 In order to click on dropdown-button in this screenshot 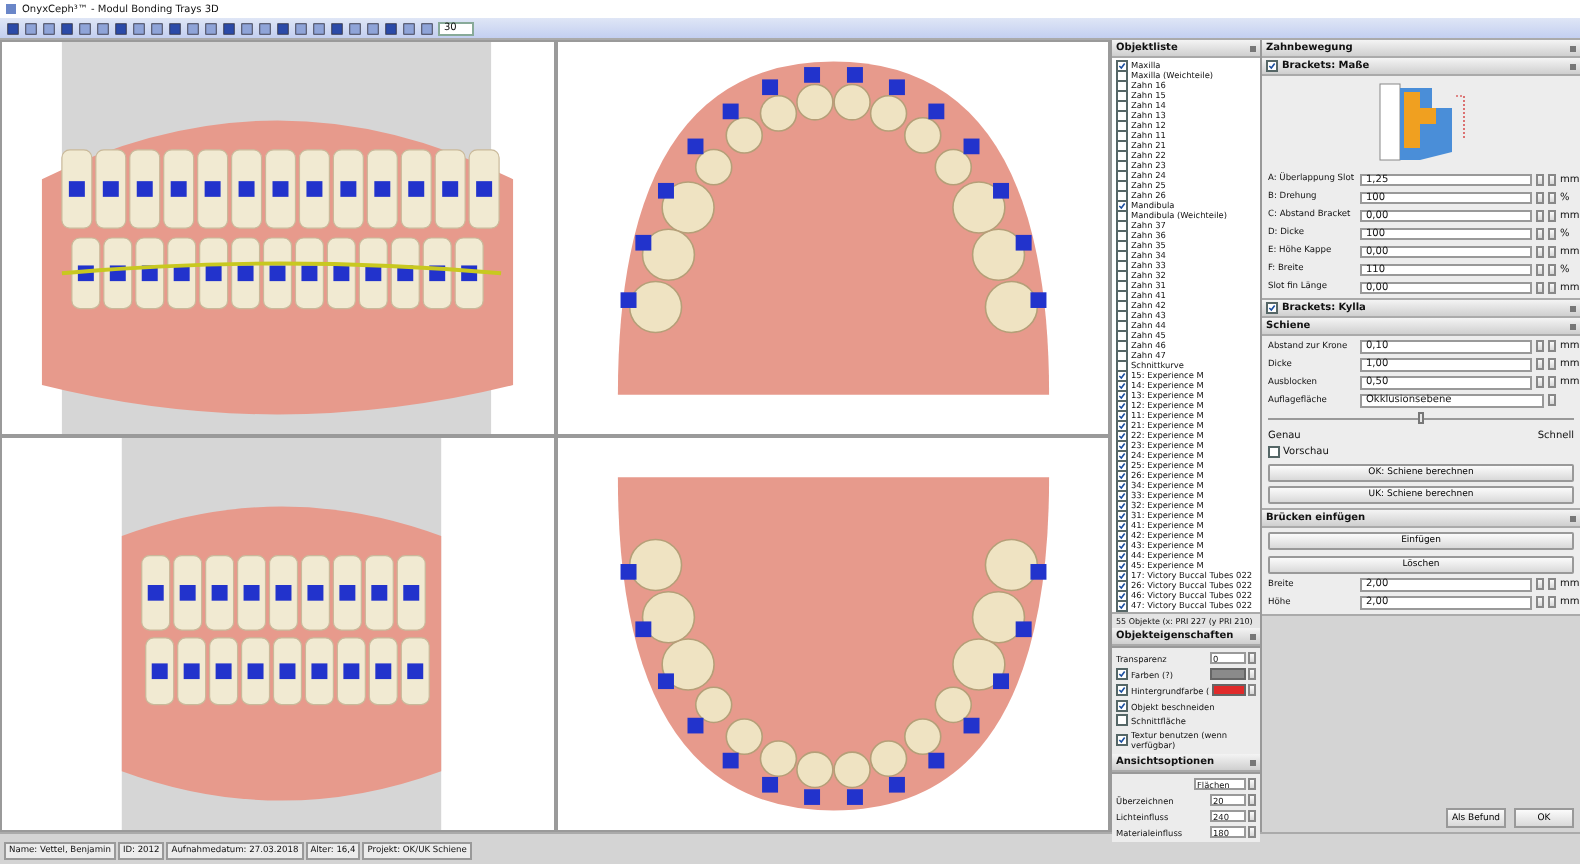, I will do `click(1252, 784)`.